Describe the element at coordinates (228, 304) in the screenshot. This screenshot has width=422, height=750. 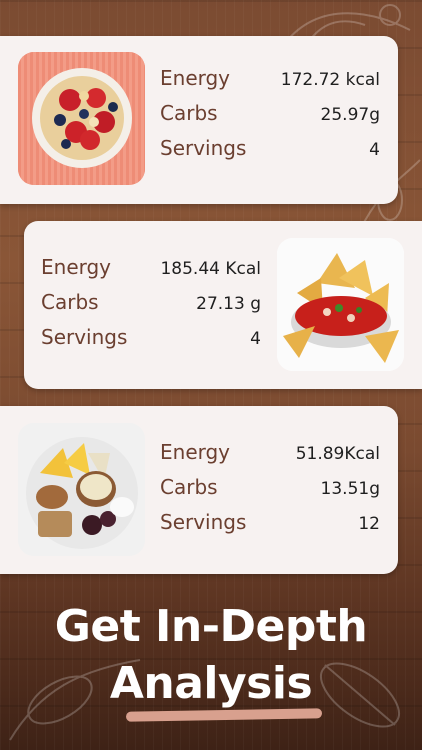
I see `carbs-value: 27.13 g` at that location.